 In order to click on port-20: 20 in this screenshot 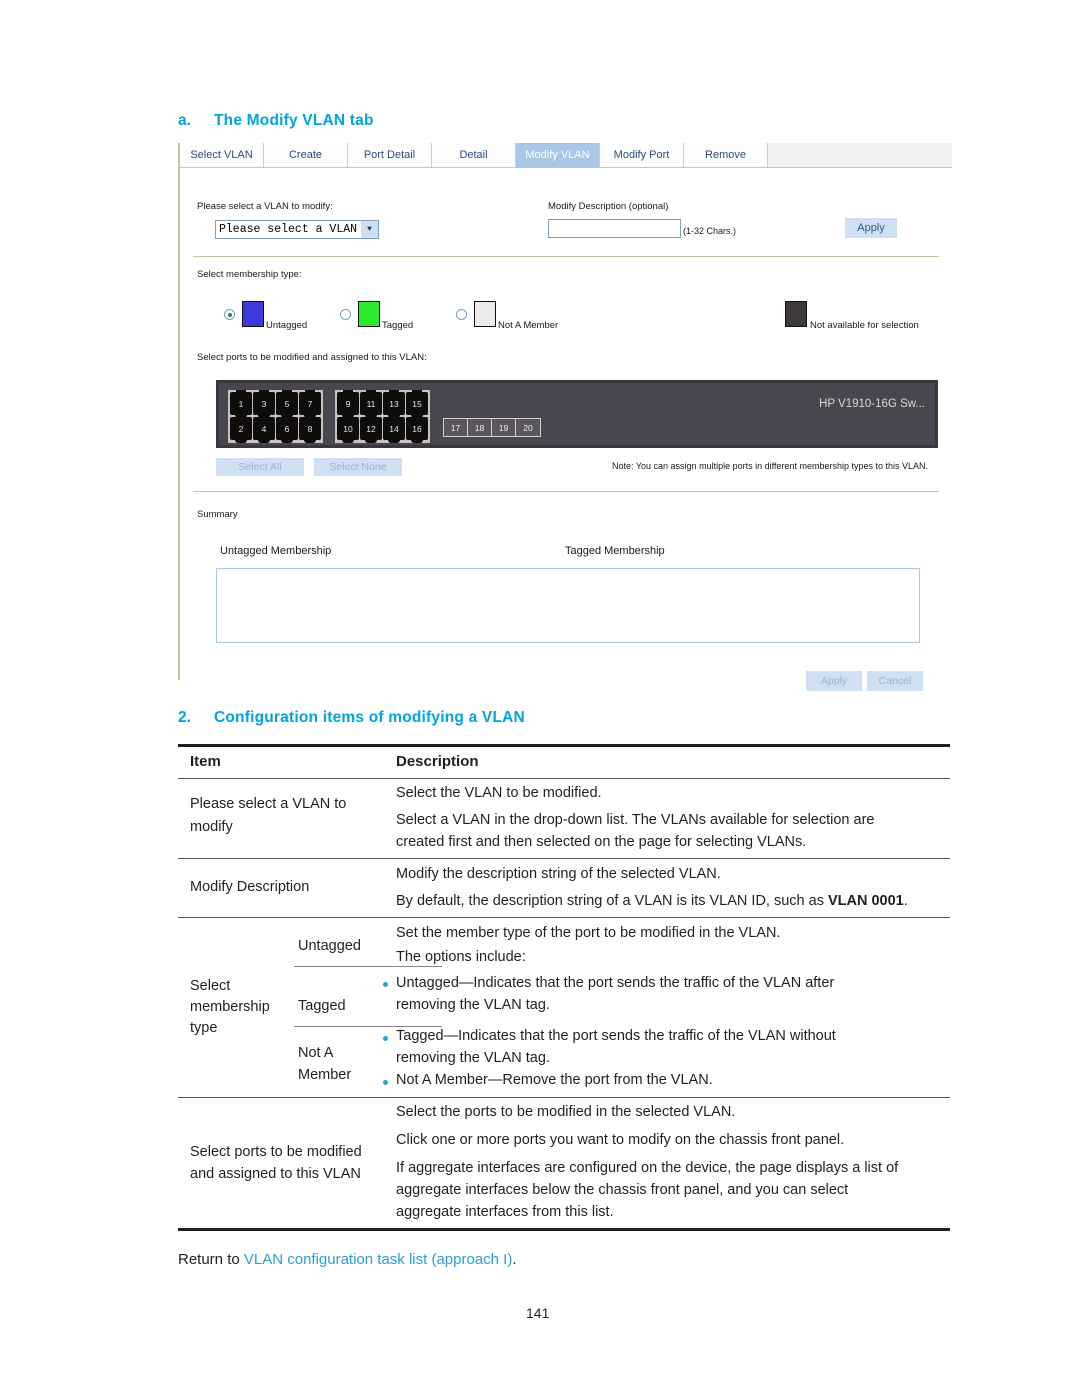, I will do `click(528, 427)`.